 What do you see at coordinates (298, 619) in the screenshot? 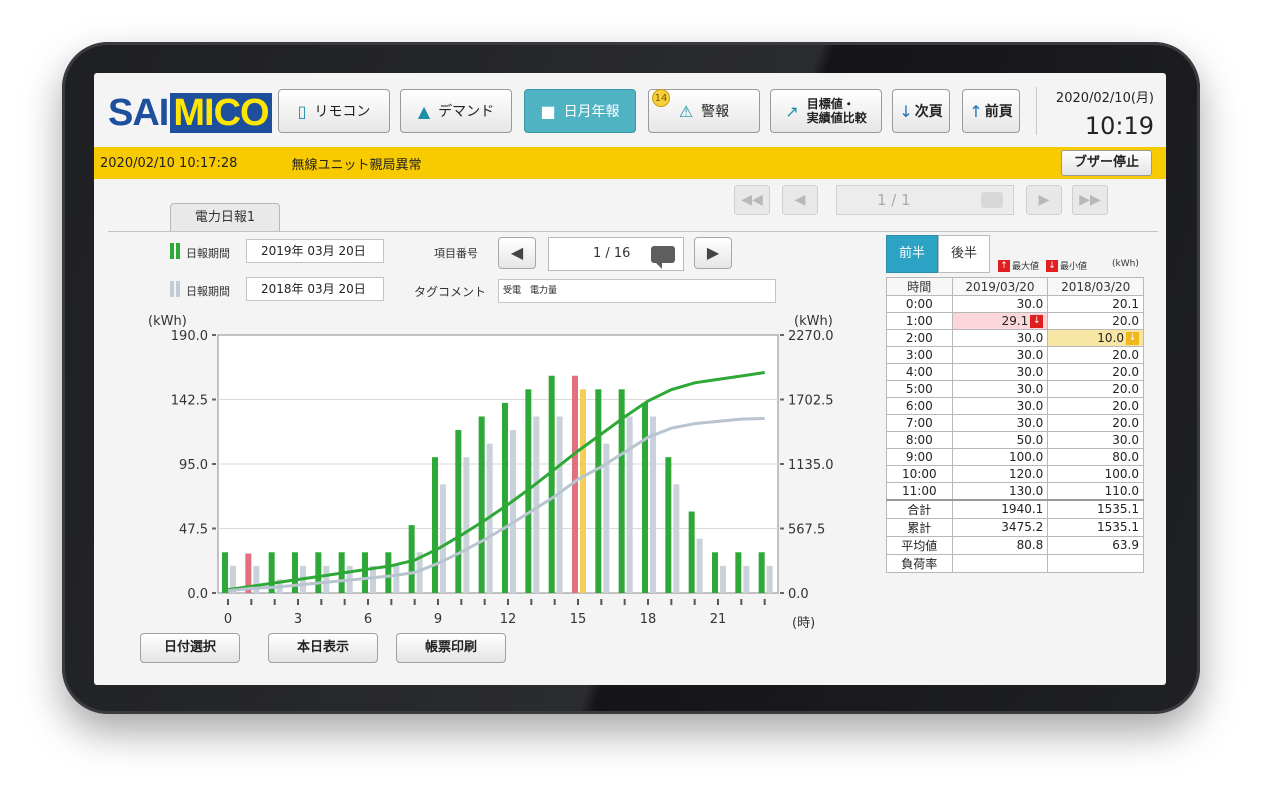
I see `x-tick-label: 3` at bounding box center [298, 619].